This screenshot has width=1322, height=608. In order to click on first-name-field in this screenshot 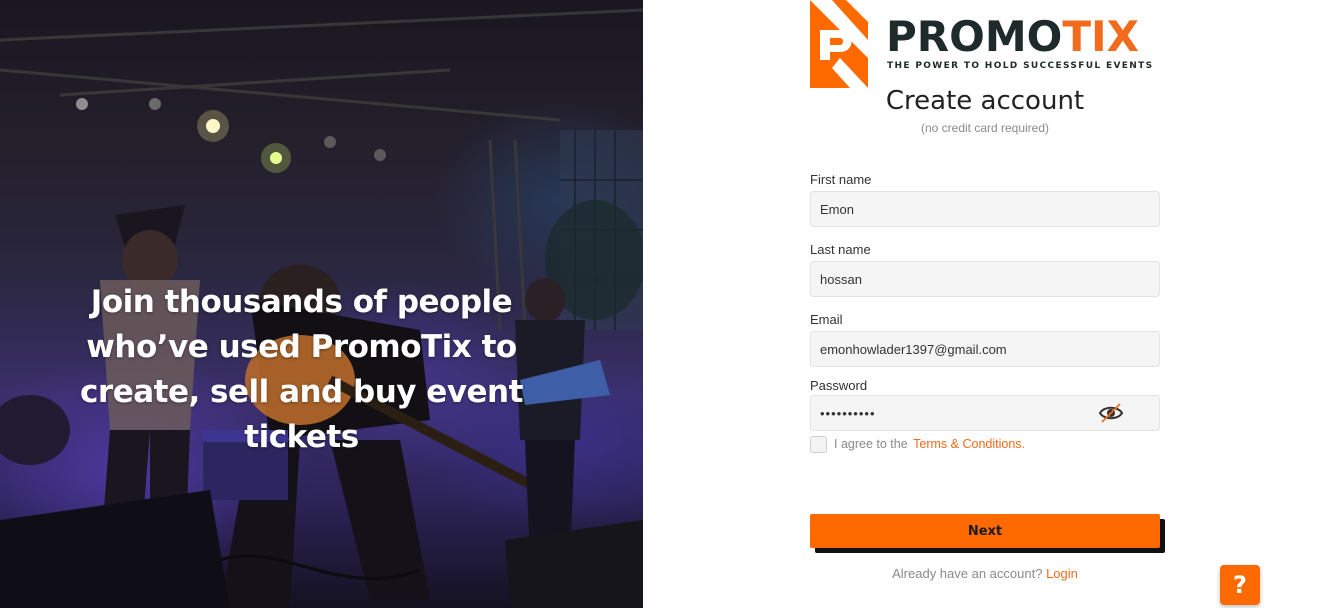, I will do `click(985, 209)`.